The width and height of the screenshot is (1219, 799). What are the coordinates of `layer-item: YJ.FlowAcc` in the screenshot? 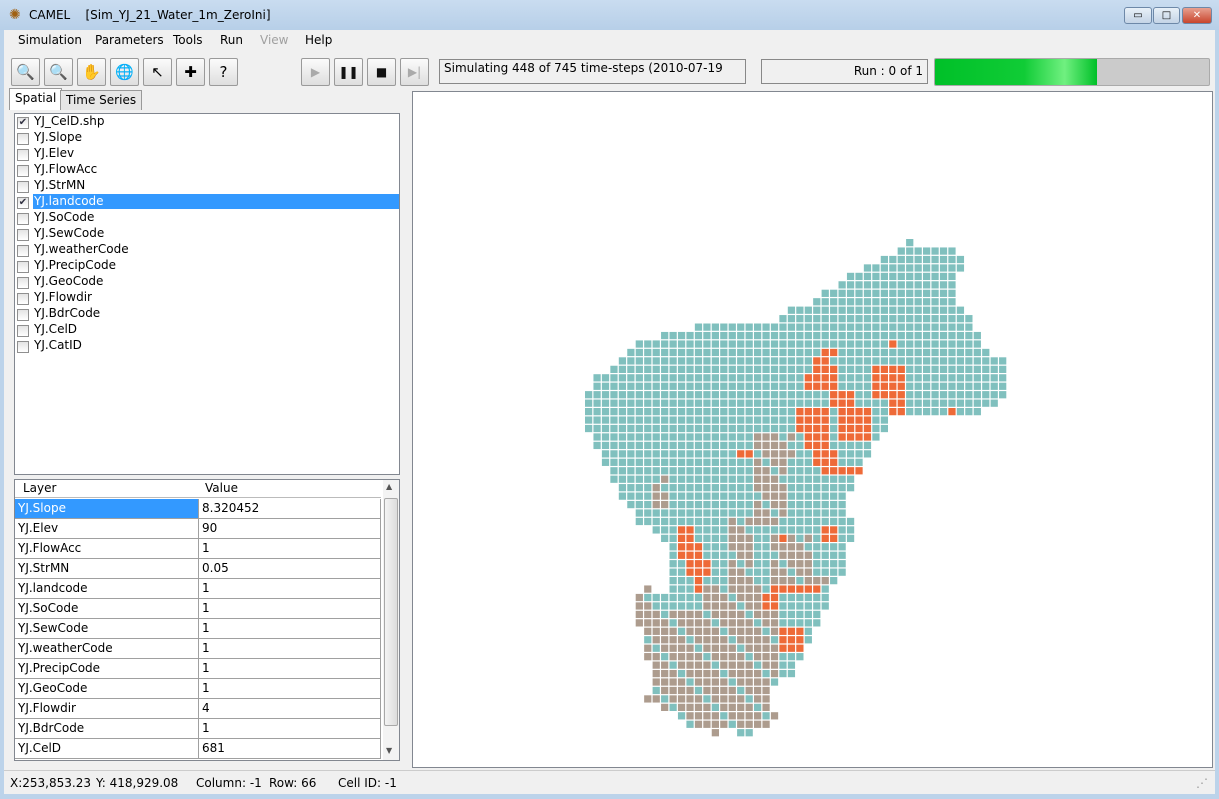 It's located at (207, 170).